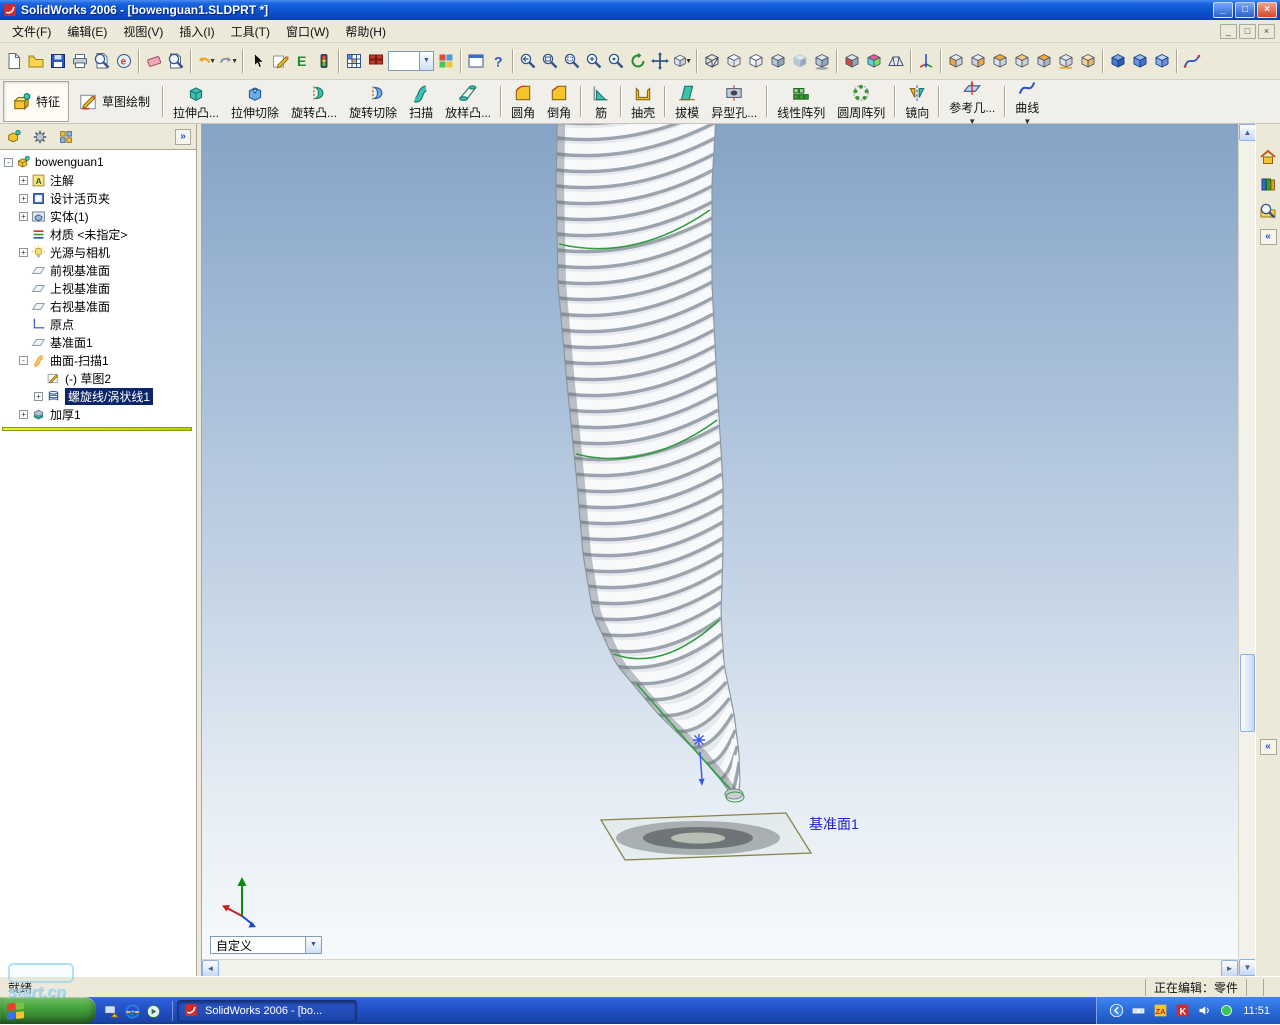  What do you see at coordinates (124, 61) in the screenshot?
I see `publish-edrawings-icon: e` at bounding box center [124, 61].